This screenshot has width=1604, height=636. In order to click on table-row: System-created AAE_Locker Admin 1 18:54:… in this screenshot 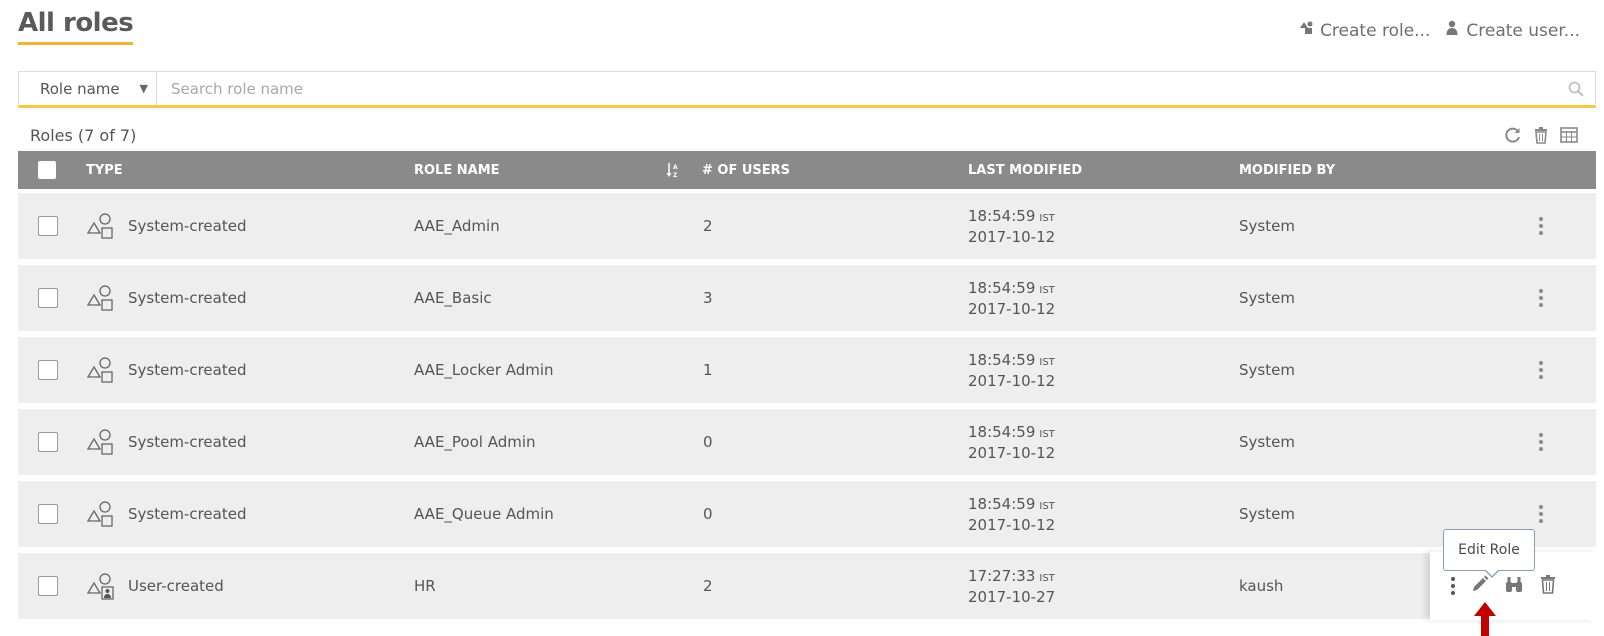, I will do `click(807, 370)`.